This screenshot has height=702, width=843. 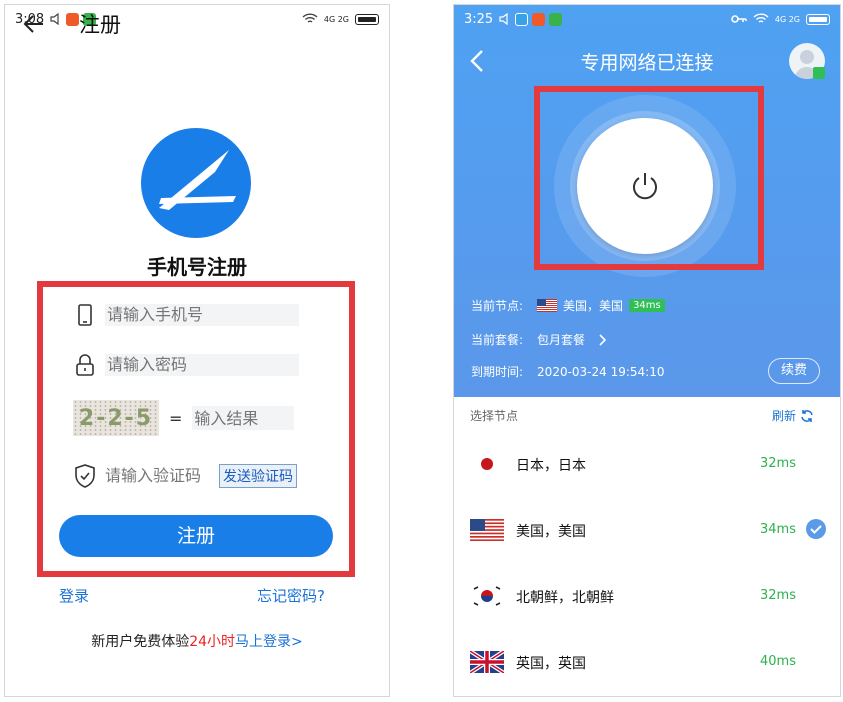 I want to click on list-item: 美国，美国 34ms, so click(x=647, y=530).